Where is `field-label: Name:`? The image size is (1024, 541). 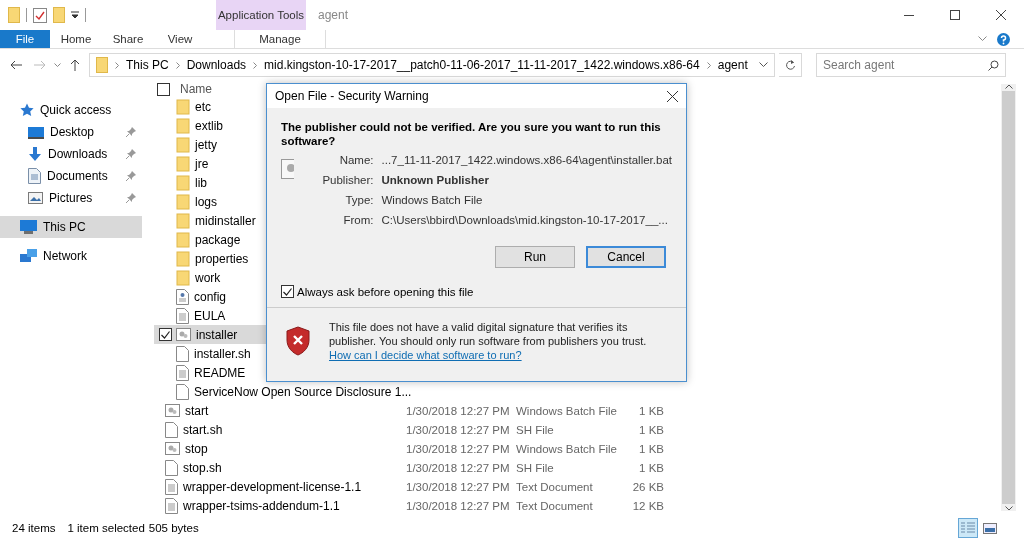
field-label: Name: is located at coordinates (356, 160).